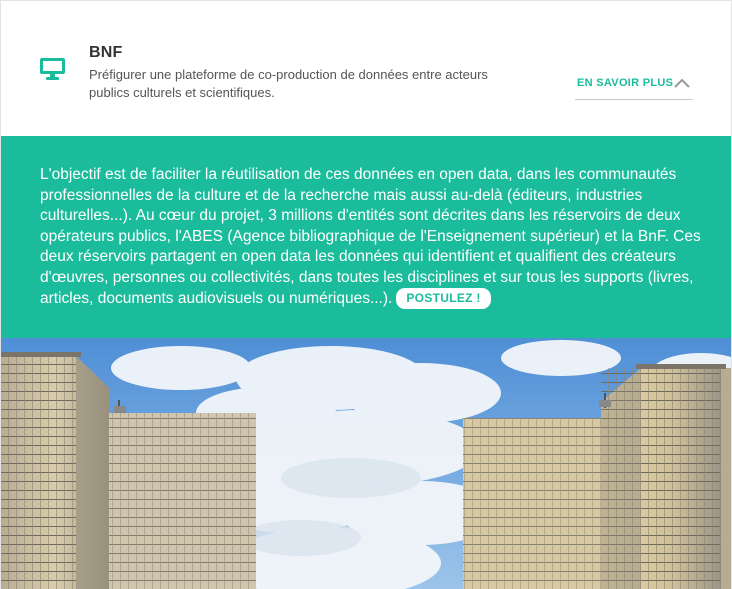  What do you see at coordinates (625, 83) in the screenshot?
I see `learn-more-label: EN SAVOIR PLUS` at bounding box center [625, 83].